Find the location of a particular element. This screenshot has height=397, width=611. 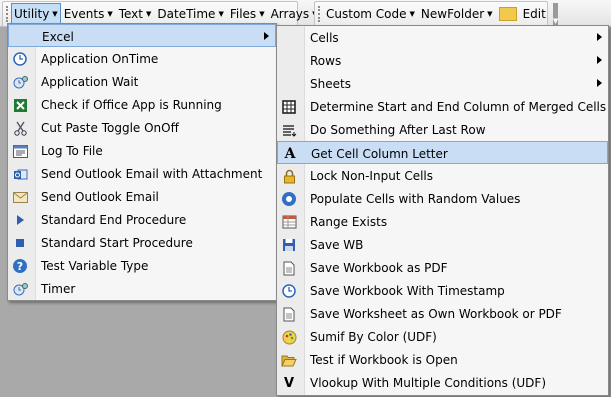

menu-item-cut-paste-toggle-onoff: Cut Paste Toggle OnOff is located at coordinates (142, 127).